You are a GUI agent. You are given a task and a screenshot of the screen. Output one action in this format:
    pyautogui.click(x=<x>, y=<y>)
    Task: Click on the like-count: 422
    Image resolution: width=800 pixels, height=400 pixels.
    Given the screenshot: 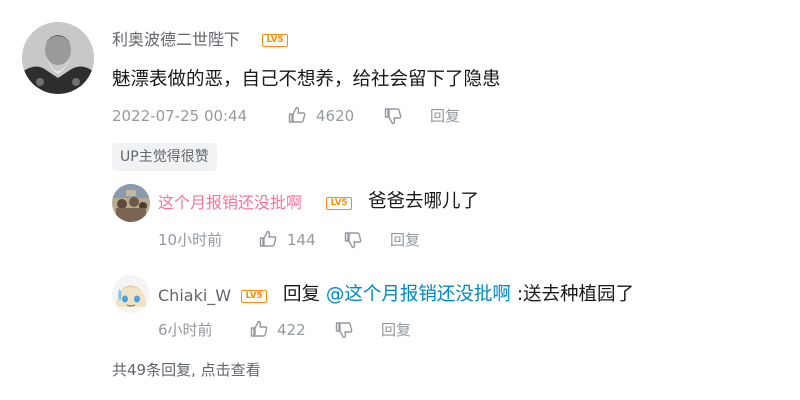 What is the action you would take?
    pyautogui.click(x=291, y=330)
    